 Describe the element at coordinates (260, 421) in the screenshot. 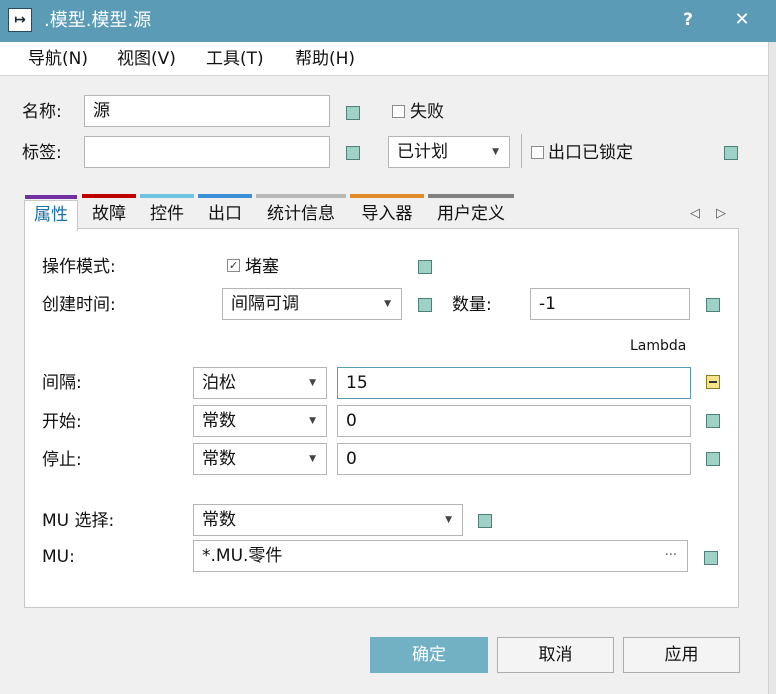

I see `start-distribution-dropdown: 常数 ▼` at that location.